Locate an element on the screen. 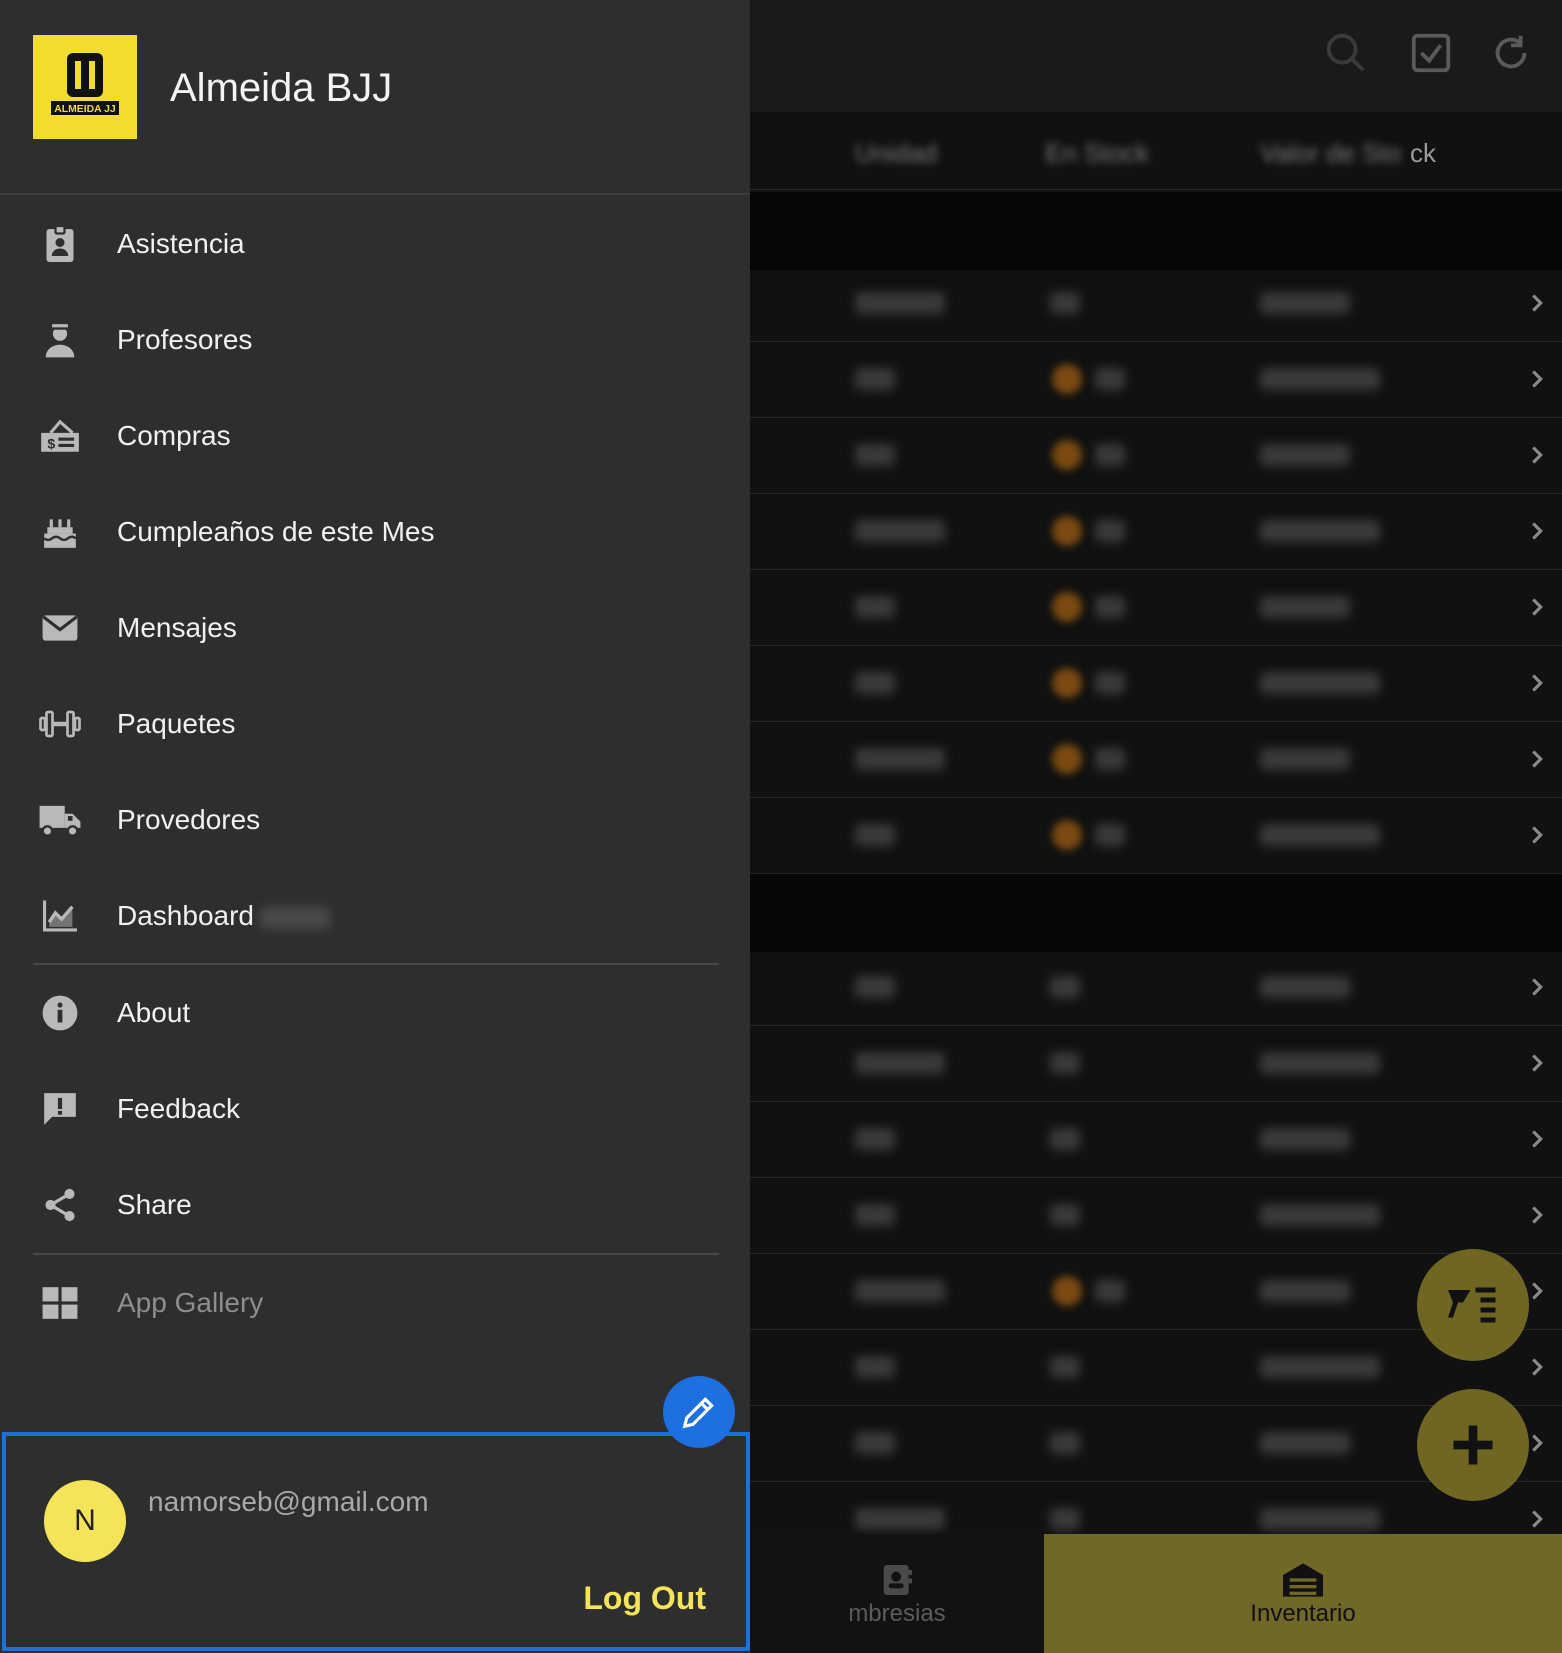 The width and height of the screenshot is (1562, 1653). purchase-icon: $ is located at coordinates (60, 436).